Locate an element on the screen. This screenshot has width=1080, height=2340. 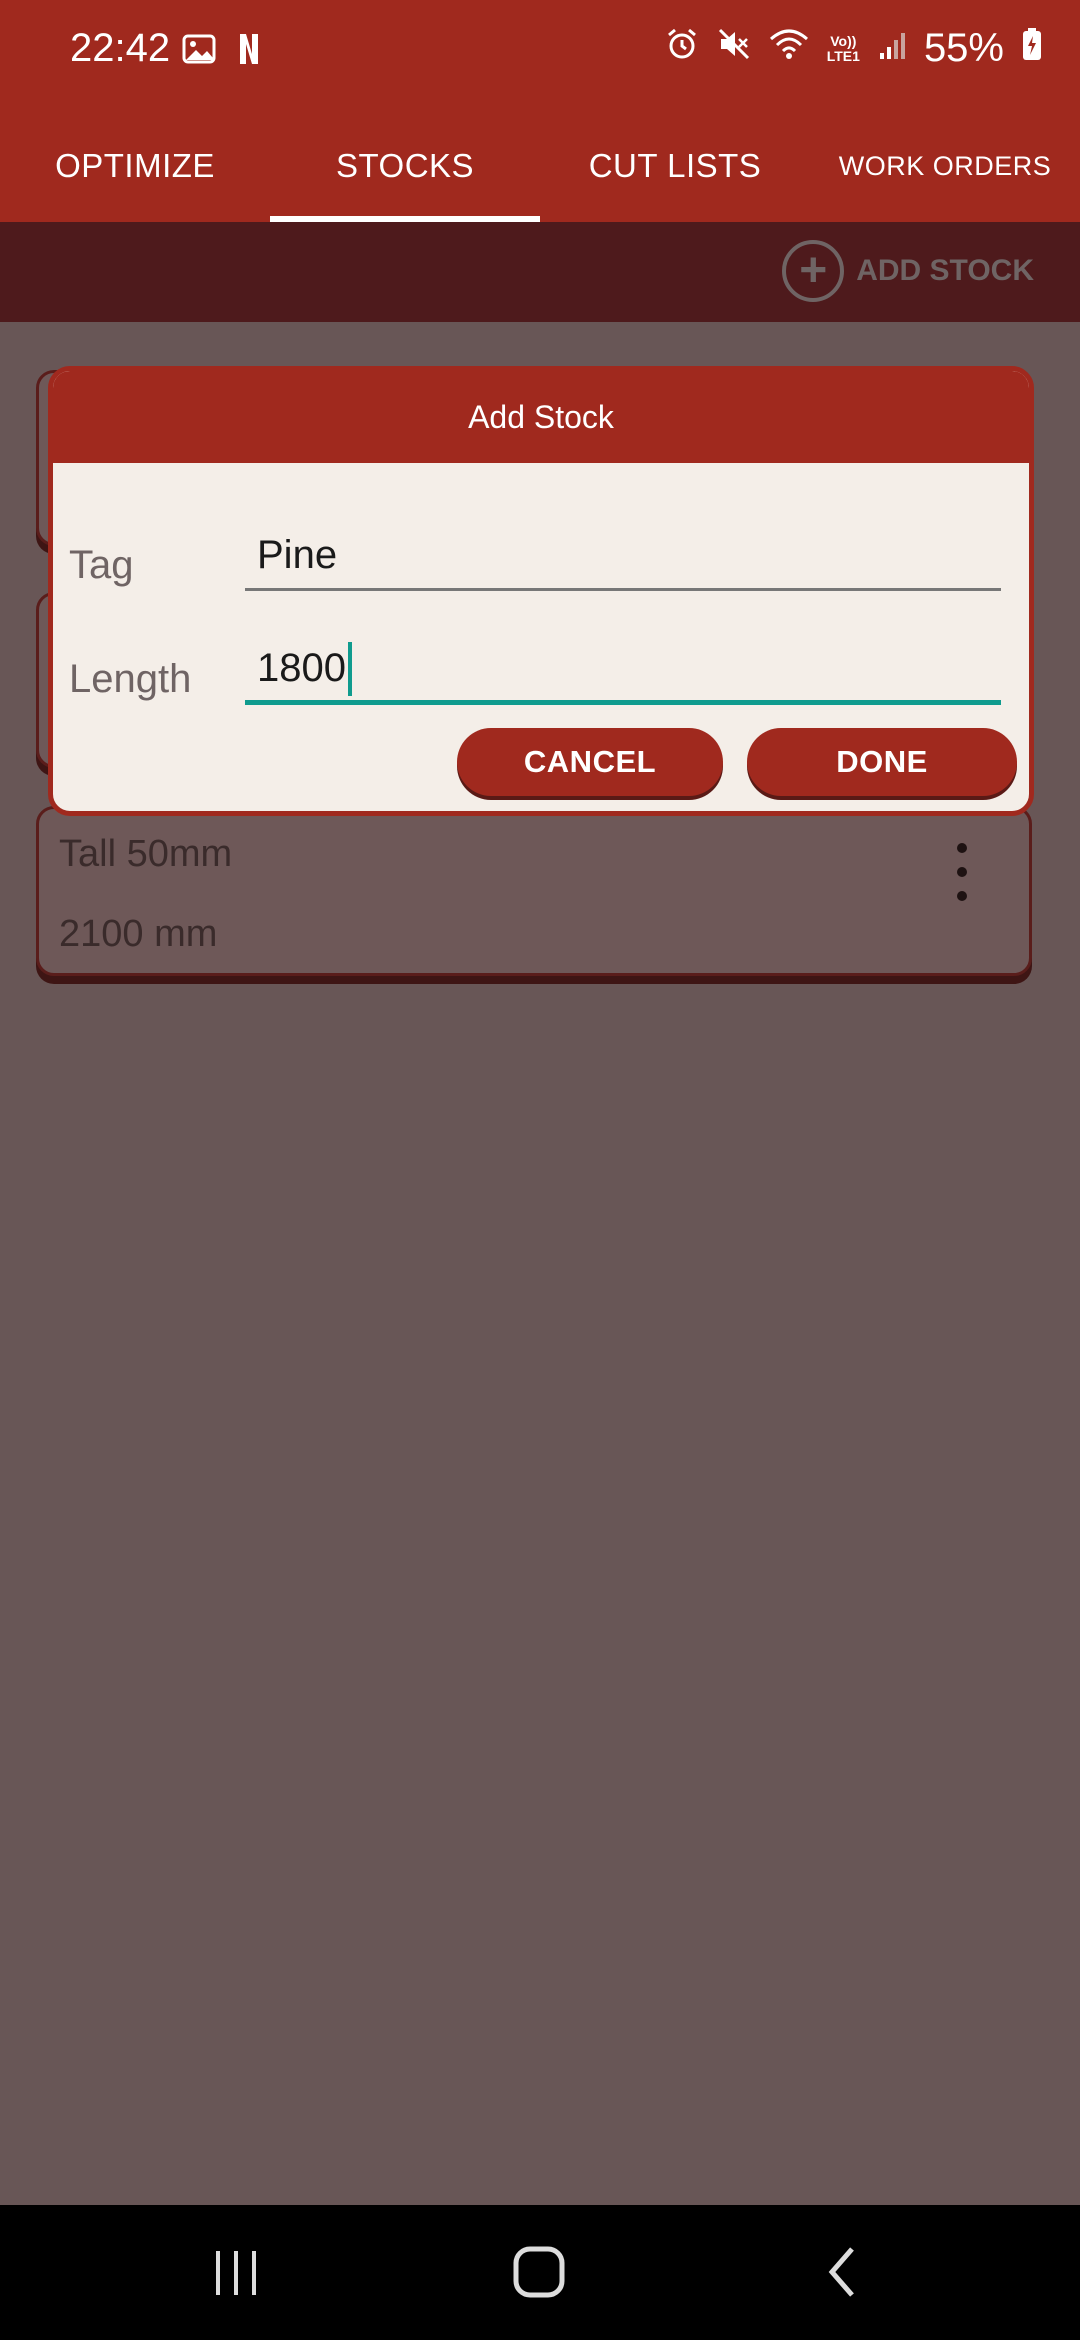
tab-stocks: STOCKS is located at coordinates (405, 166).